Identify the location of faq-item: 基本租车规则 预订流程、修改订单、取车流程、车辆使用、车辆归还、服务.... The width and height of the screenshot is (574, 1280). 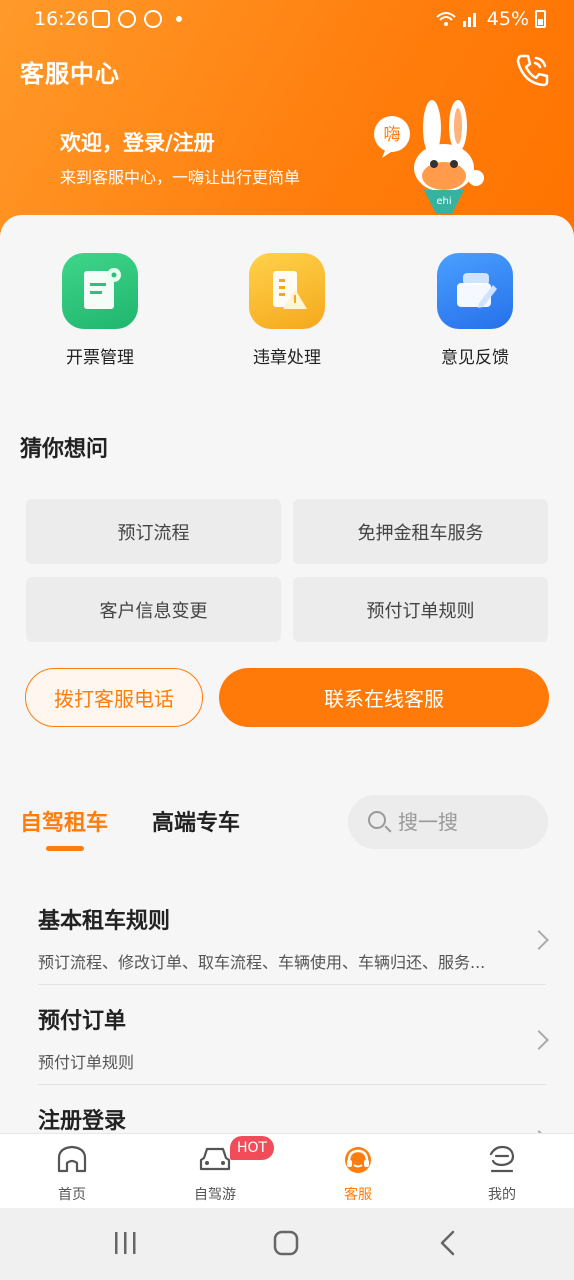
(293, 938).